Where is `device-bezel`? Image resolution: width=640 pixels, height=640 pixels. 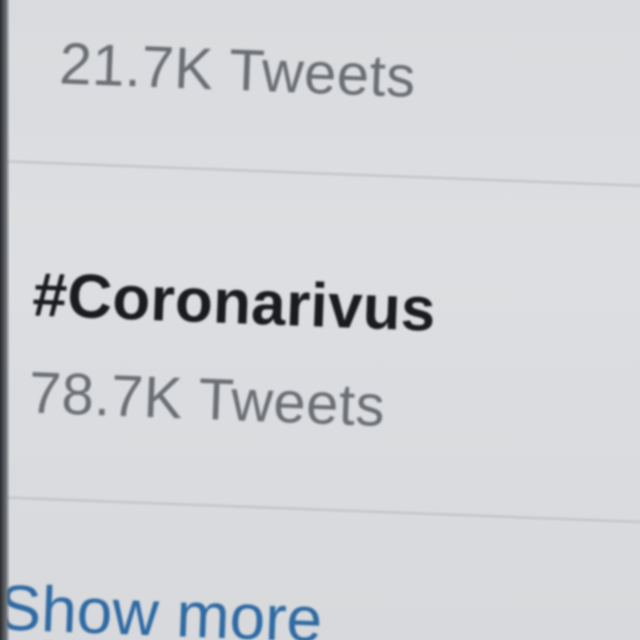 device-bezel is located at coordinates (5, 320).